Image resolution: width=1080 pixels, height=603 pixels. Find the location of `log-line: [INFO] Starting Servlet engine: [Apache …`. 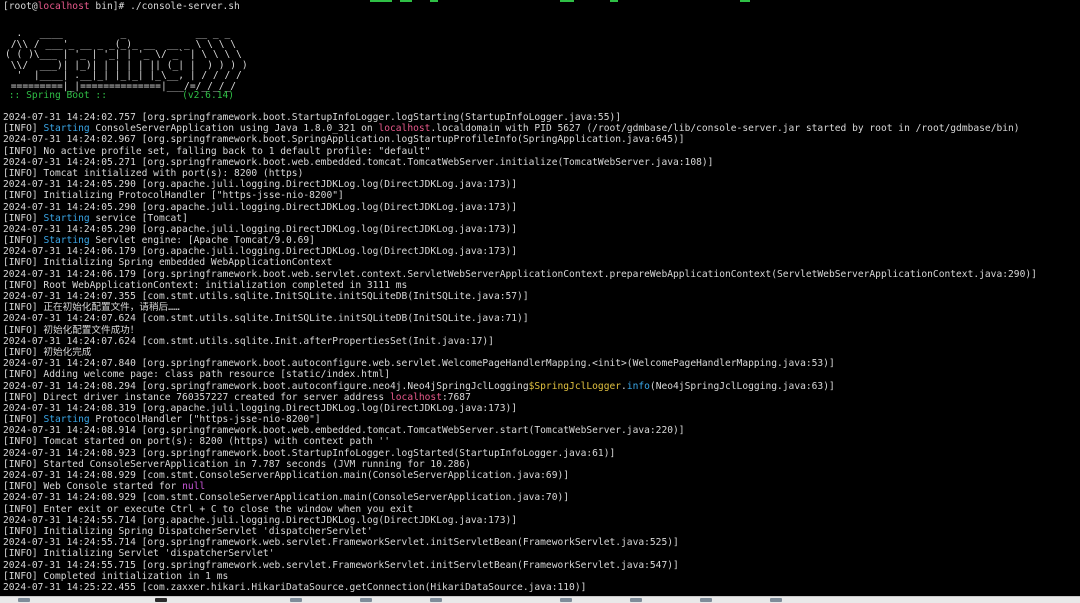

log-line: [INFO] Starting Servlet engine: [Apache … is located at coordinates (540, 240).